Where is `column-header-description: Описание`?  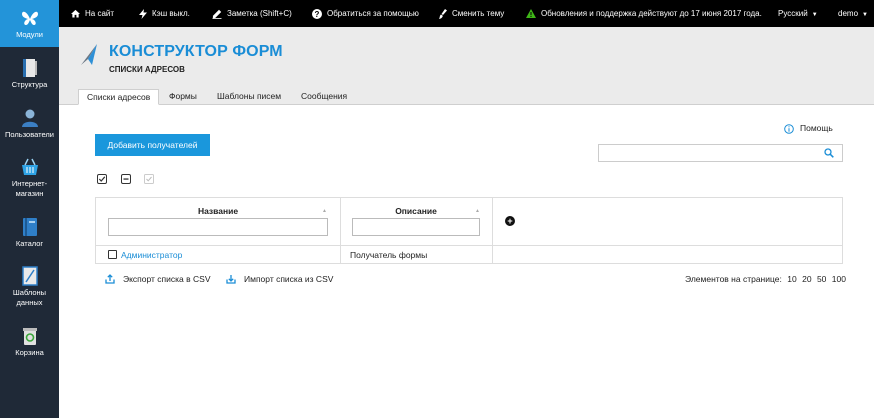 column-header-description: Описание is located at coordinates (416, 211).